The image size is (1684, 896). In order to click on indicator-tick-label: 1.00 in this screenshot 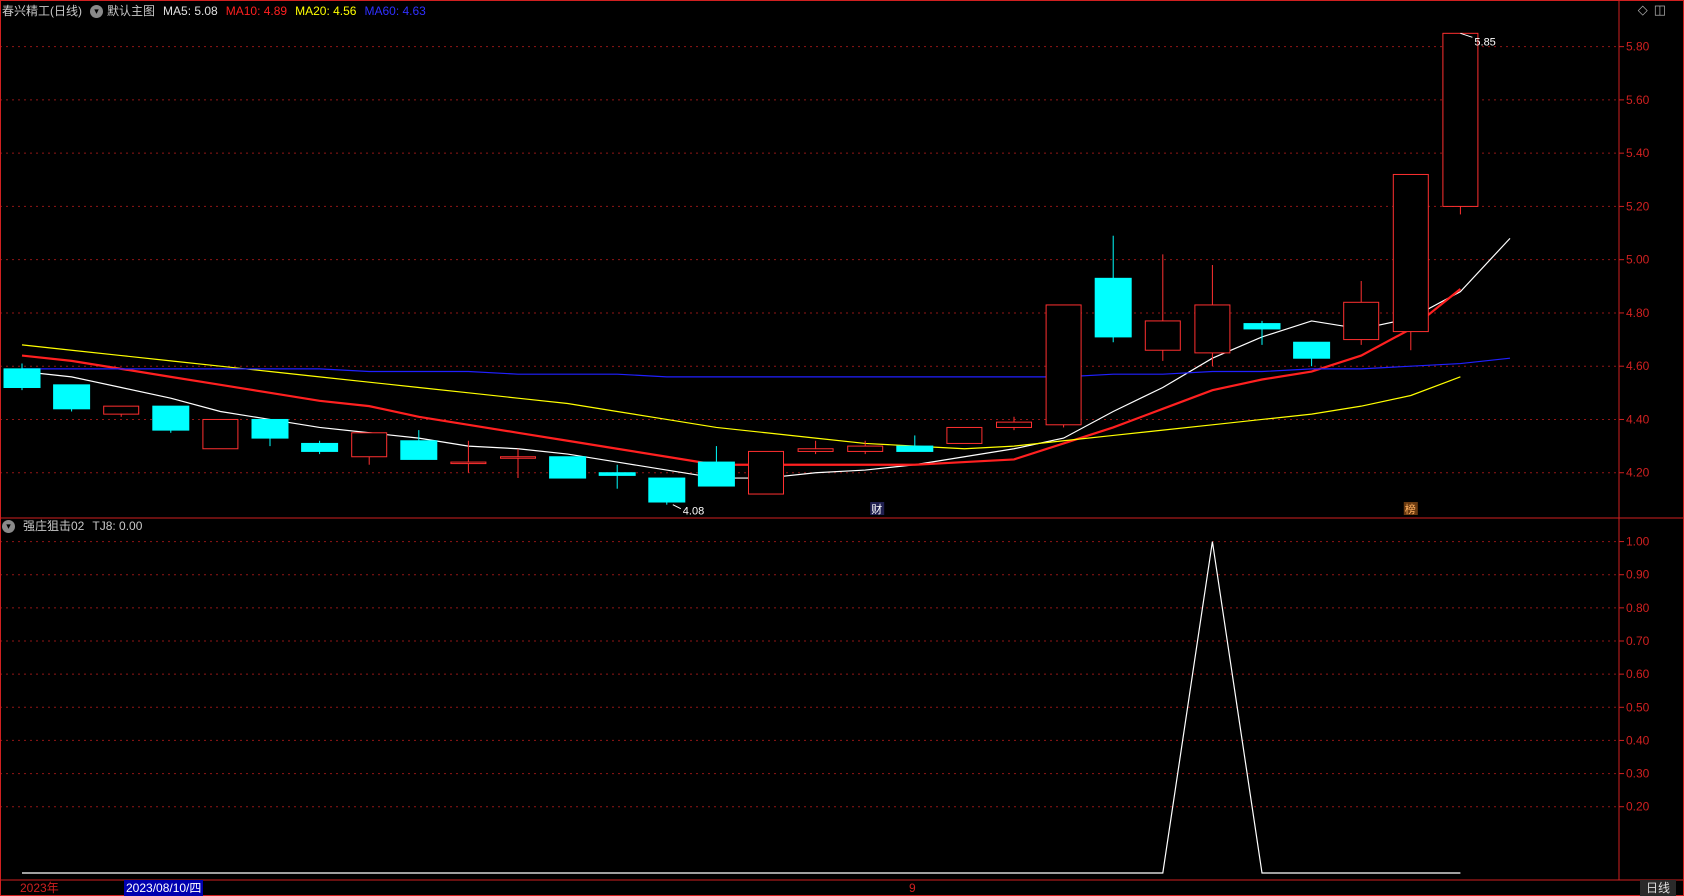, I will do `click(1638, 542)`.